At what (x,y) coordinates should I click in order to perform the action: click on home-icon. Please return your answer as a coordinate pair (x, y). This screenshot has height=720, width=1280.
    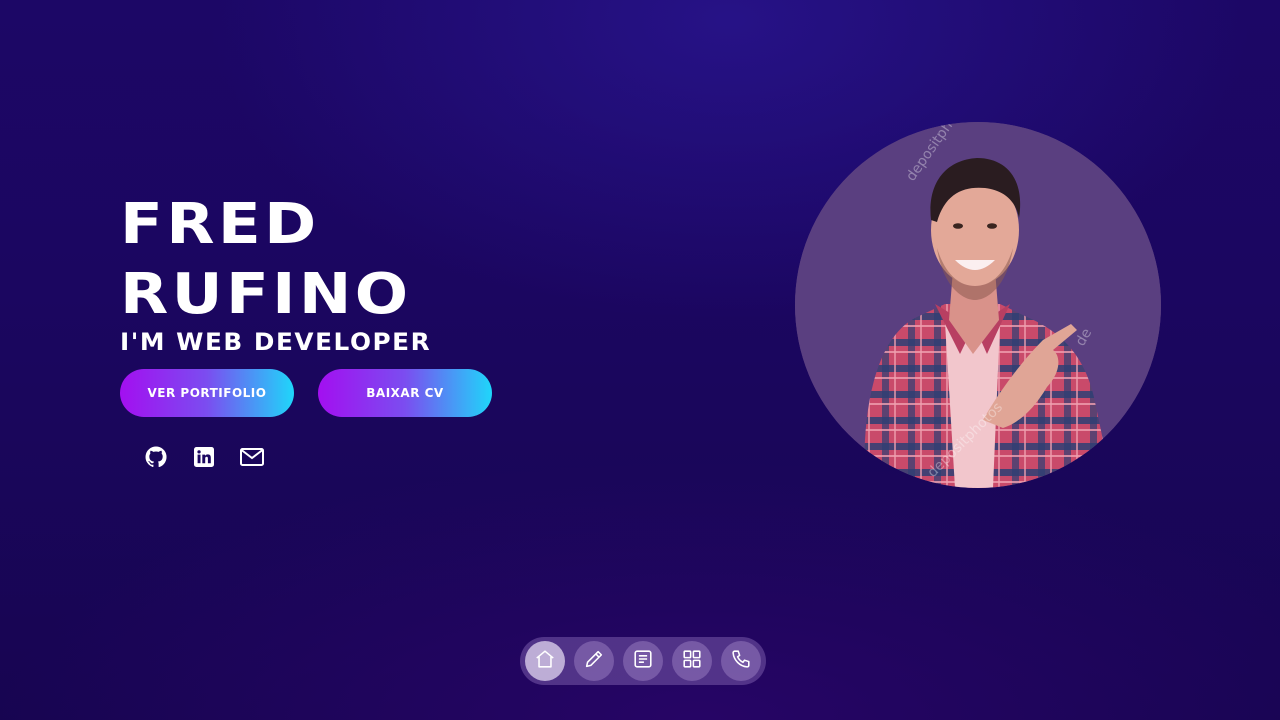
    Looking at the image, I should click on (545, 661).